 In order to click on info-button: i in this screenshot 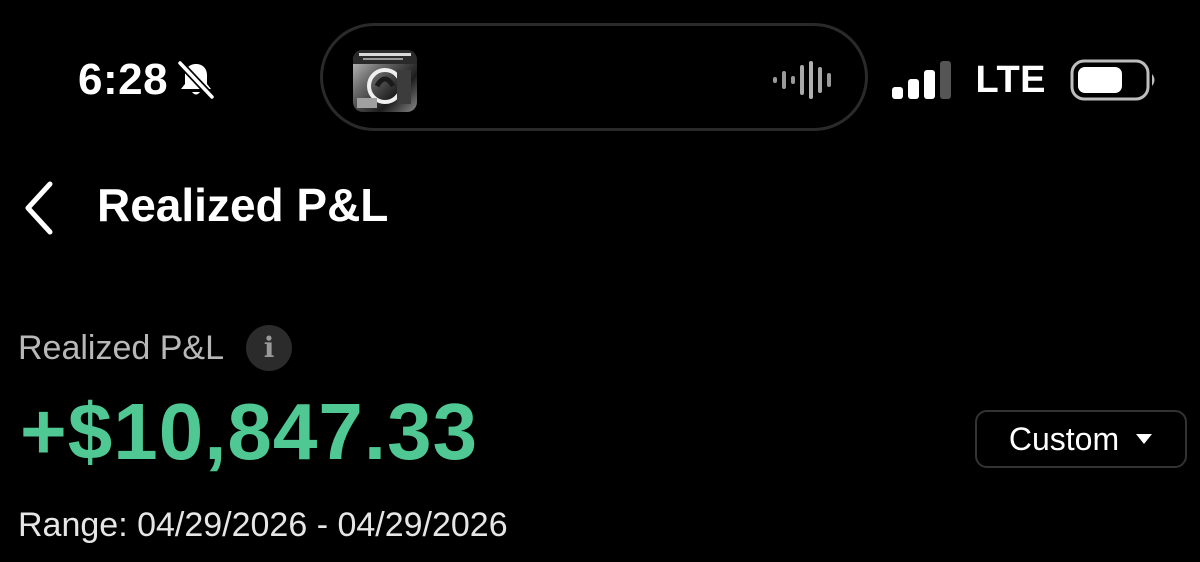, I will do `click(269, 348)`.